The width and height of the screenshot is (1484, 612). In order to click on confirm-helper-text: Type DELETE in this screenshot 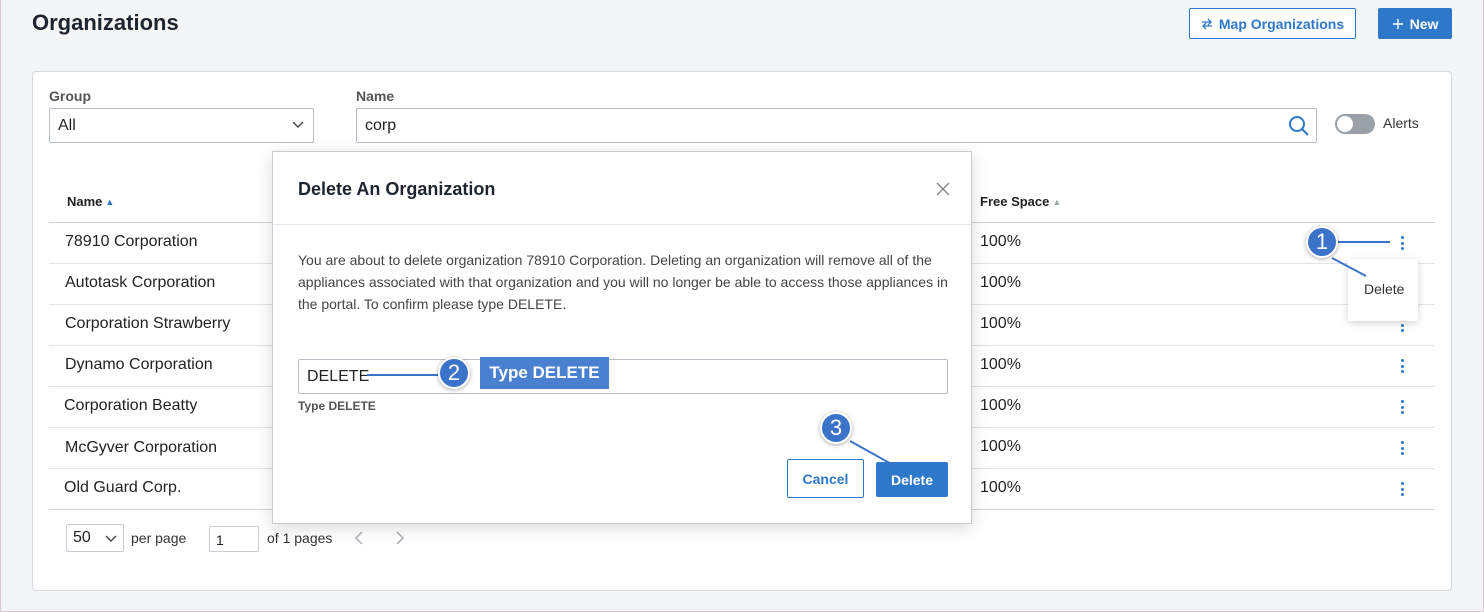, I will do `click(337, 406)`.